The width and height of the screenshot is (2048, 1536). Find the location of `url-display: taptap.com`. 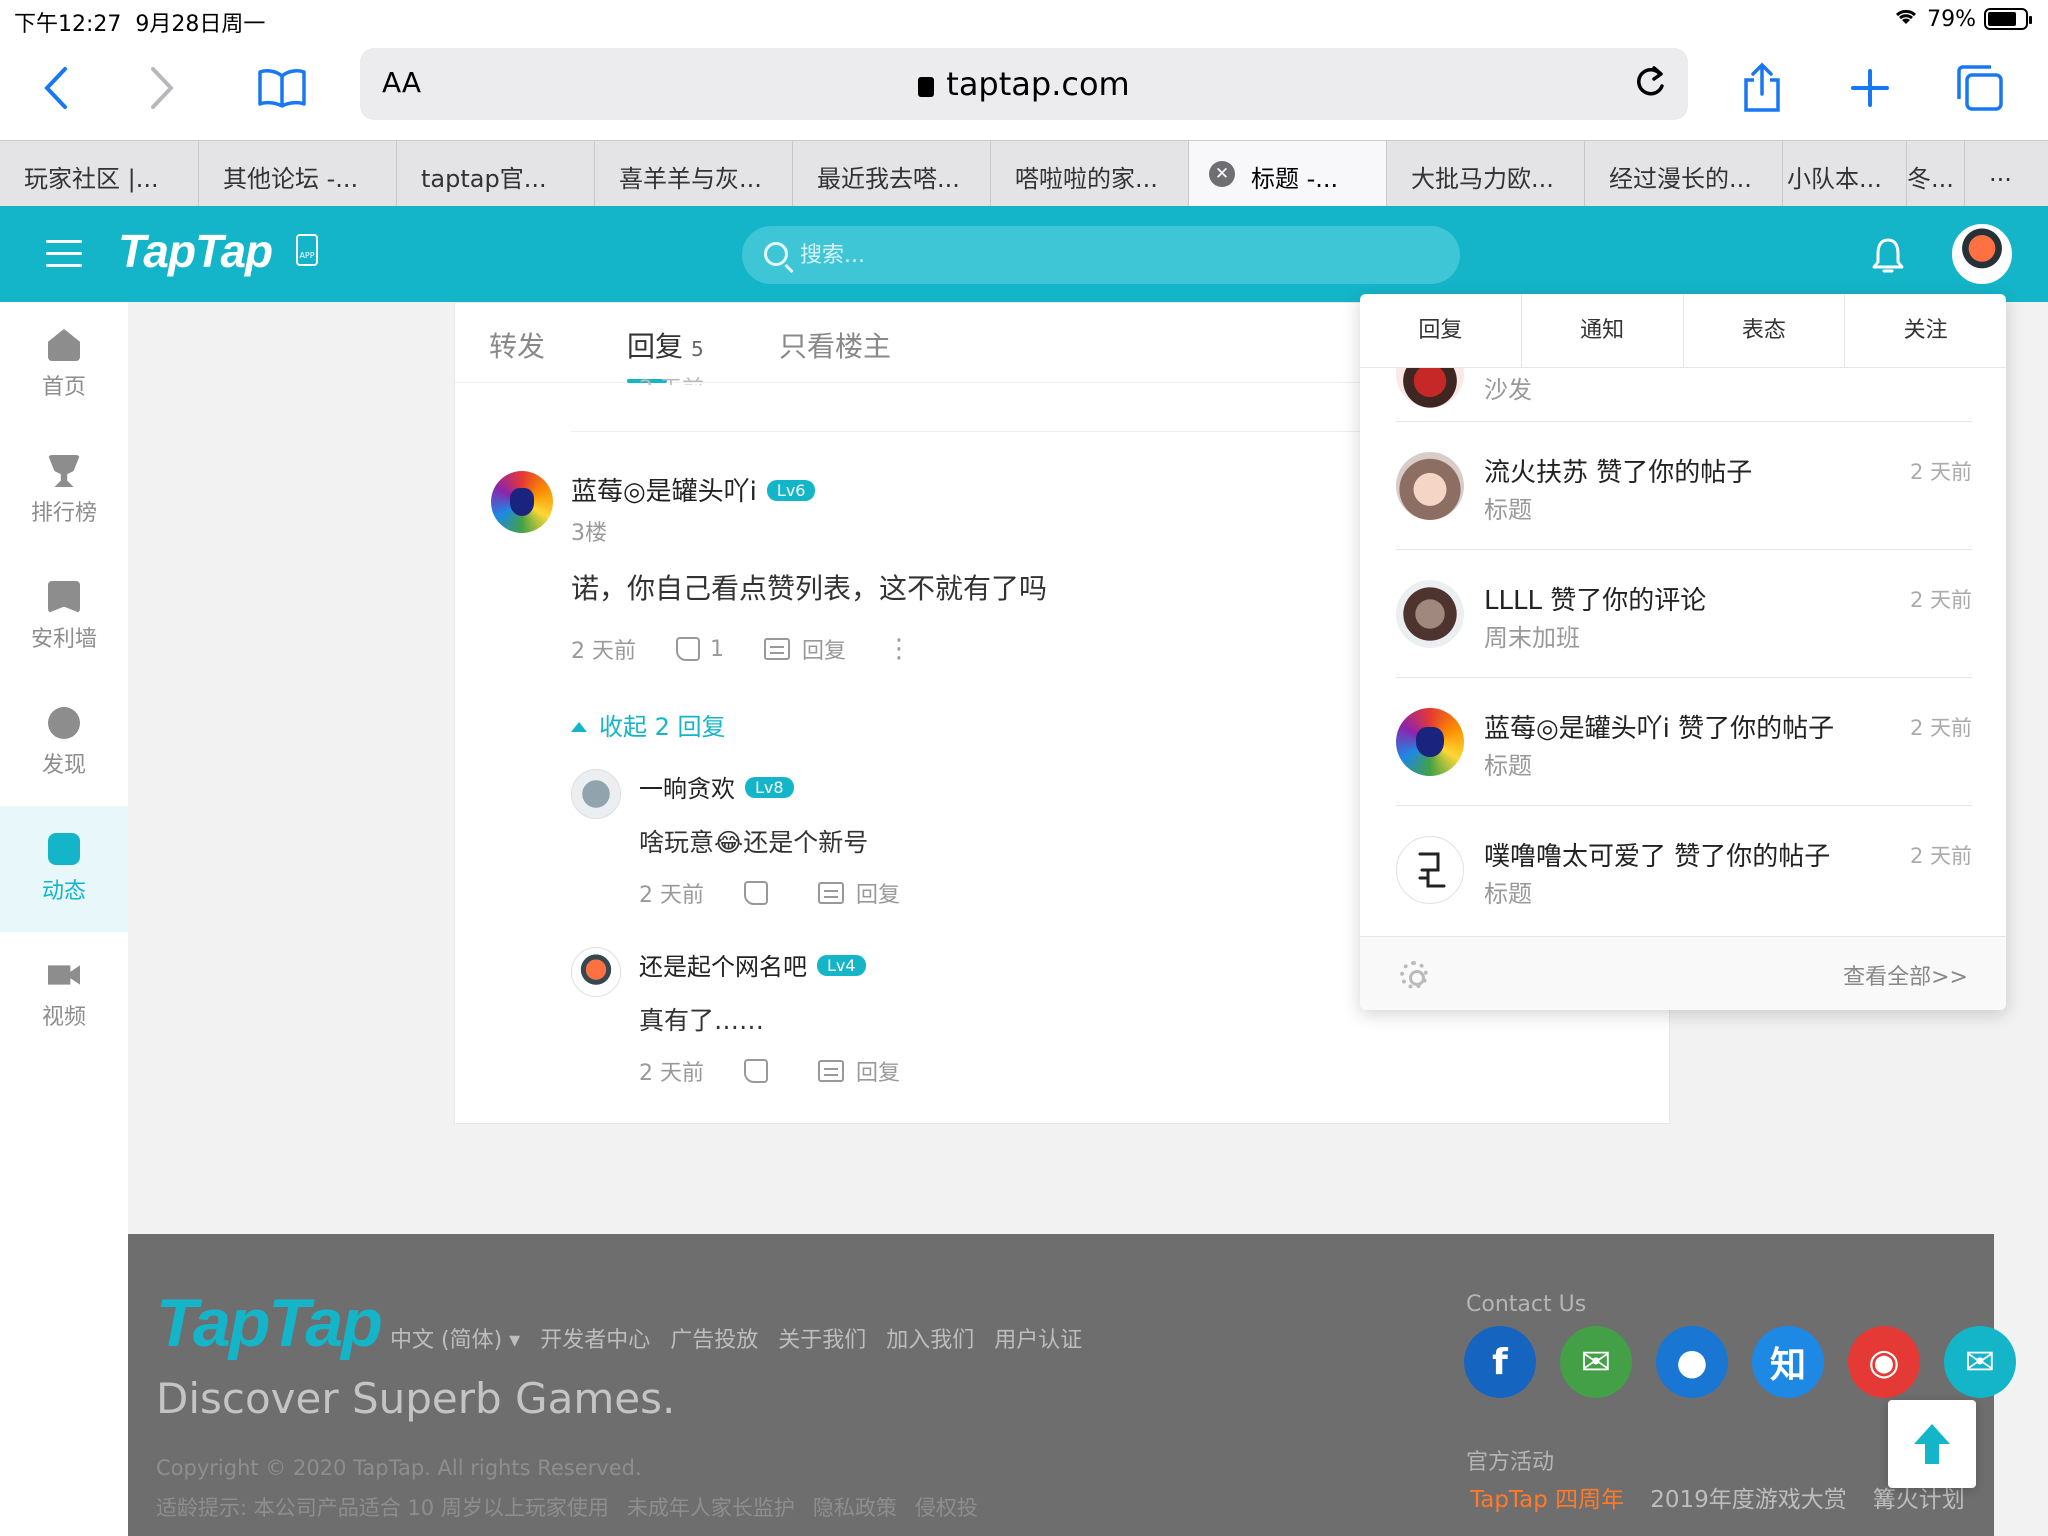

url-display: taptap.com is located at coordinates (1024, 84).